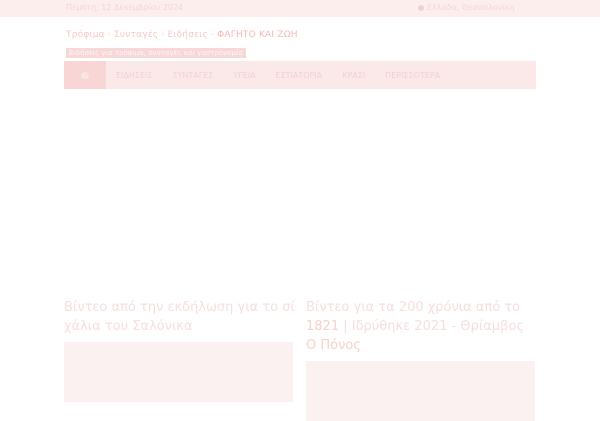 This screenshot has width=600, height=421. I want to click on nav-item-restaurants: ΕΣΤΙΑΤΟΡΙΑ, so click(299, 75).